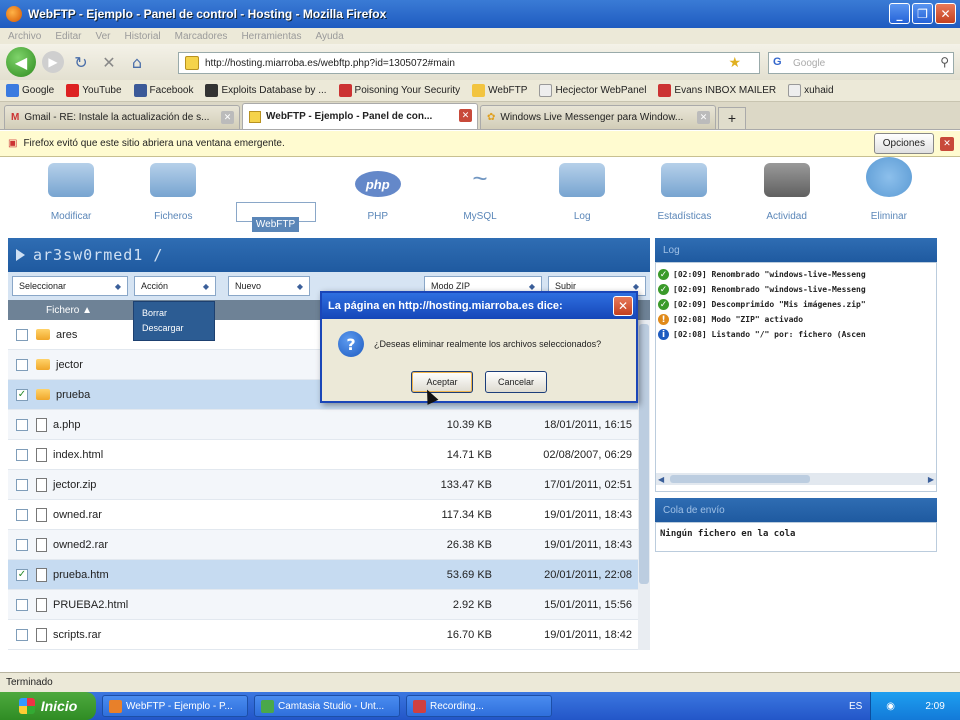 The width and height of the screenshot is (960, 720). What do you see at coordinates (944, 62) in the screenshot?
I see `search-icon: ⚲` at bounding box center [944, 62].